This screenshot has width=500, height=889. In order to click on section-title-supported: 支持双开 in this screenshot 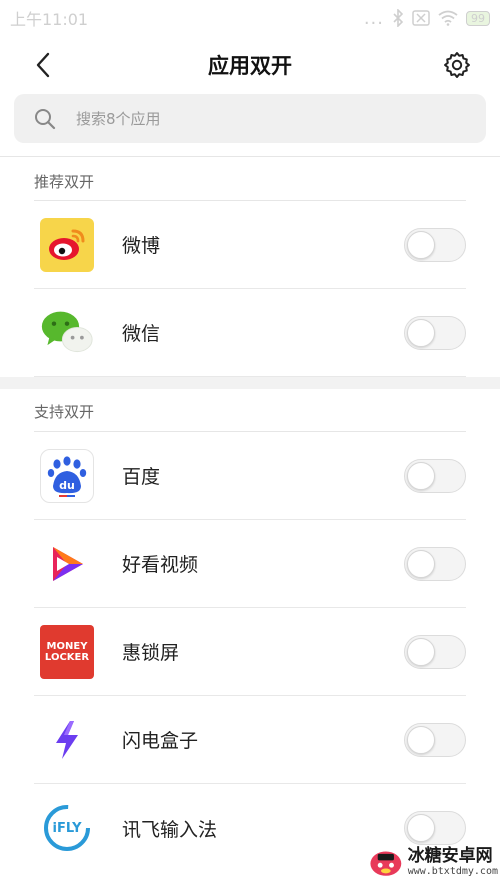, I will do `click(64, 412)`.